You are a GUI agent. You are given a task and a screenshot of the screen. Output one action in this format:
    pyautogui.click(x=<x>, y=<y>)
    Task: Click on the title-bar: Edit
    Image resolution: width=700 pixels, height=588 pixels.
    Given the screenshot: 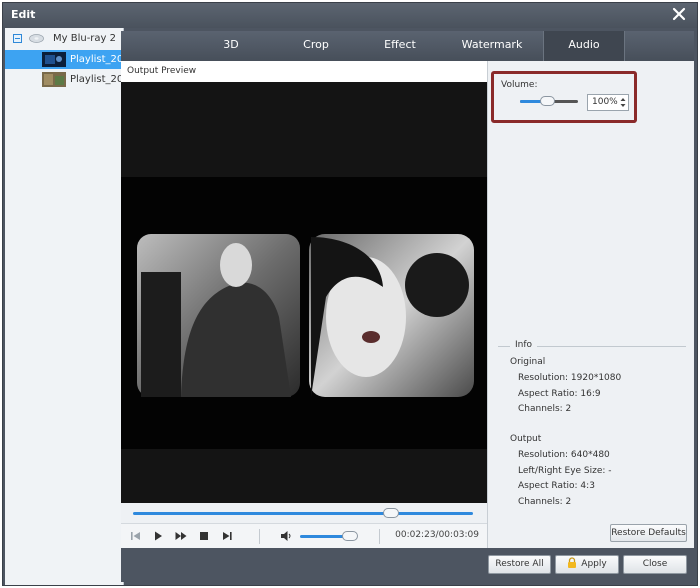 What is the action you would take?
    pyautogui.click(x=350, y=15)
    